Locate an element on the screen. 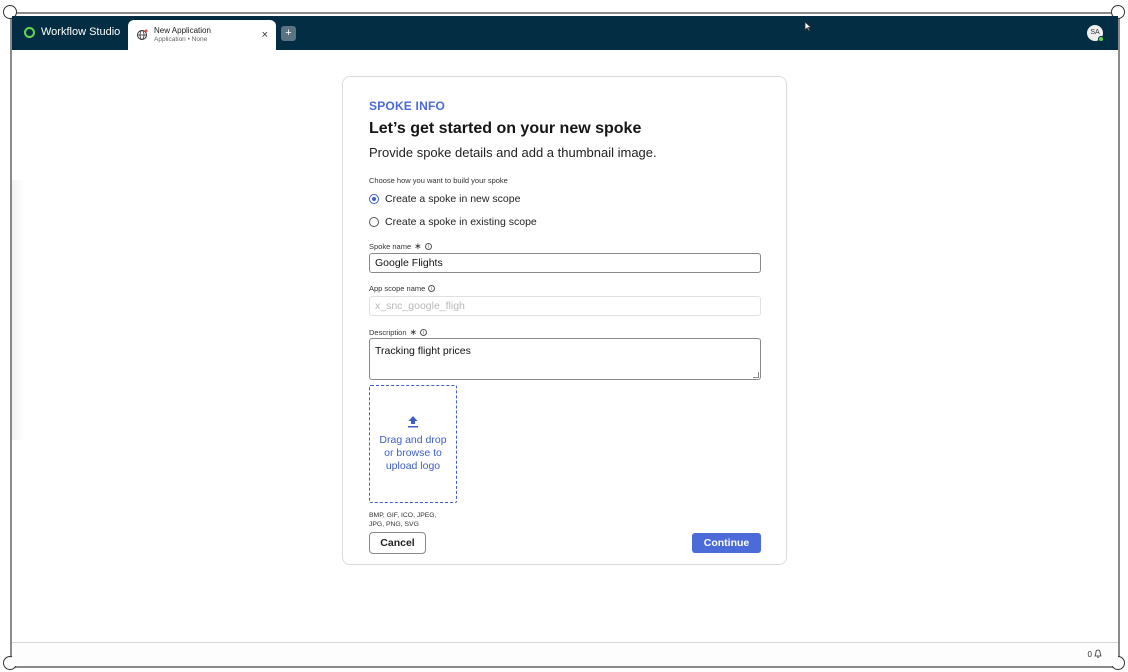 This screenshot has width=1128, height=672. add-tab-button: + is located at coordinates (288, 33).